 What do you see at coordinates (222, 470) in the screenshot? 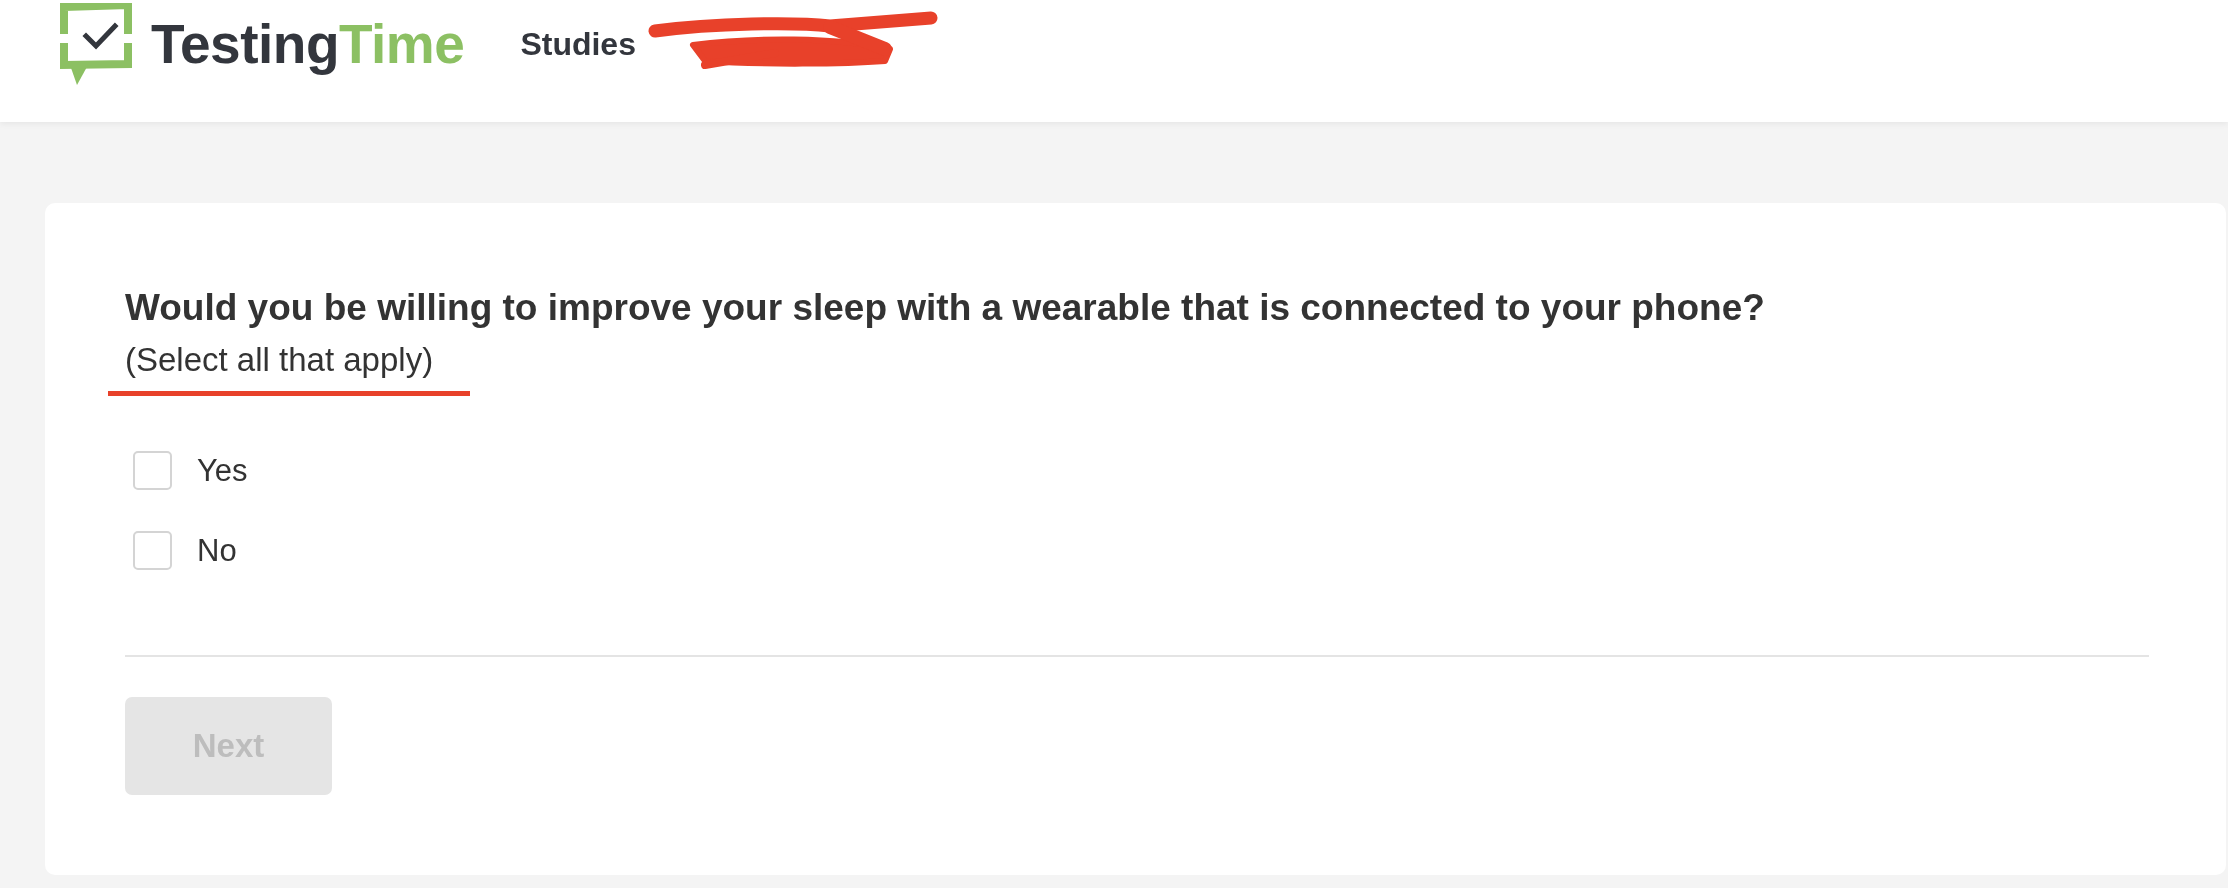
I see `option-label: Yes` at bounding box center [222, 470].